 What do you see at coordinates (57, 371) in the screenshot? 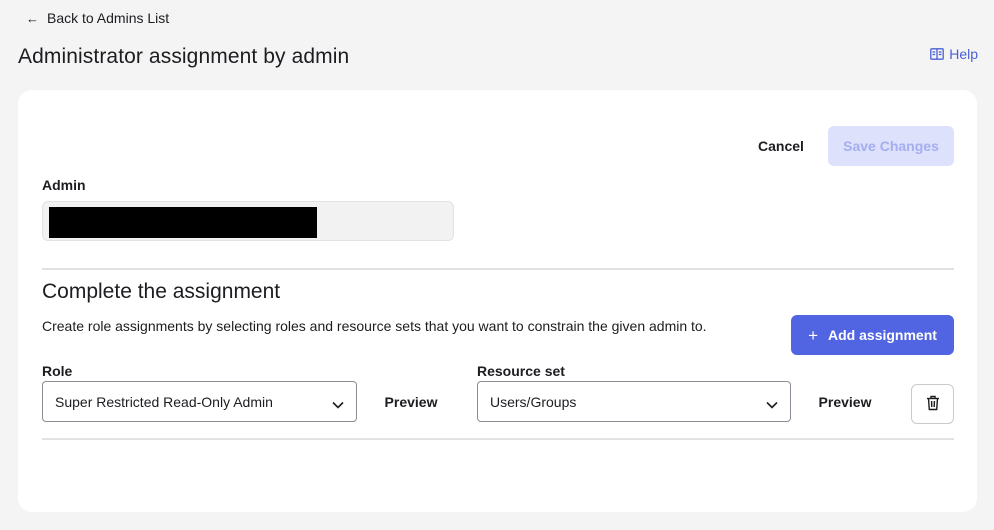
I see `role-label: Role` at bounding box center [57, 371].